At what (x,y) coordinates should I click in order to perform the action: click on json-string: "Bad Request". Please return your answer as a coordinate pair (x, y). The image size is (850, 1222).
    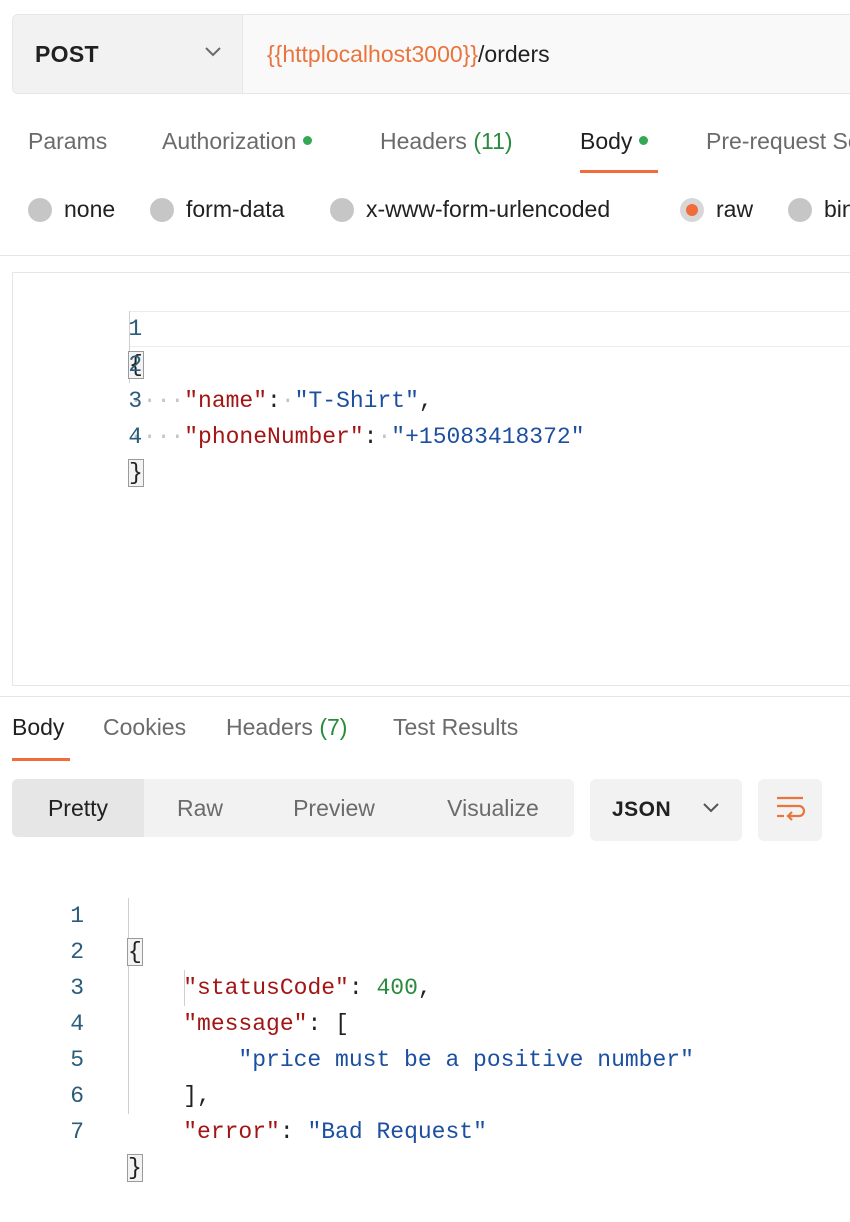
    Looking at the image, I should click on (397, 1132).